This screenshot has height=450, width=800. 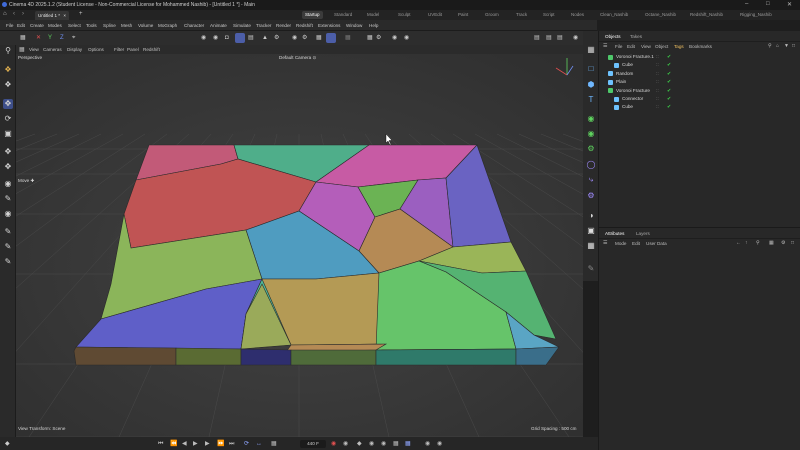 What do you see at coordinates (297, 58) in the screenshot?
I see `camera-label: Default Camera ⊙` at bounding box center [297, 58].